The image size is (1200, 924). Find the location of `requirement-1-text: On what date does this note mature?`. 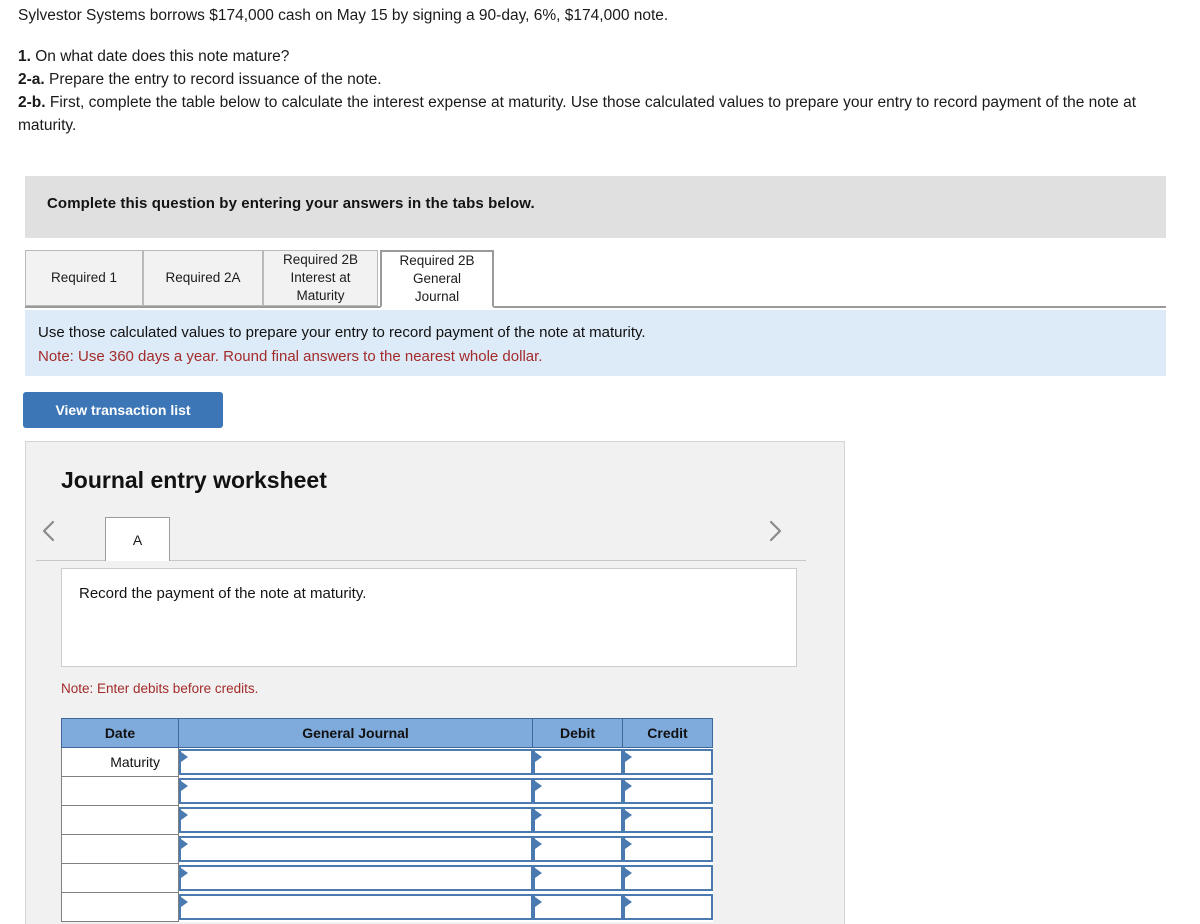

requirement-1-text: On what date does this note mature? is located at coordinates (160, 56).